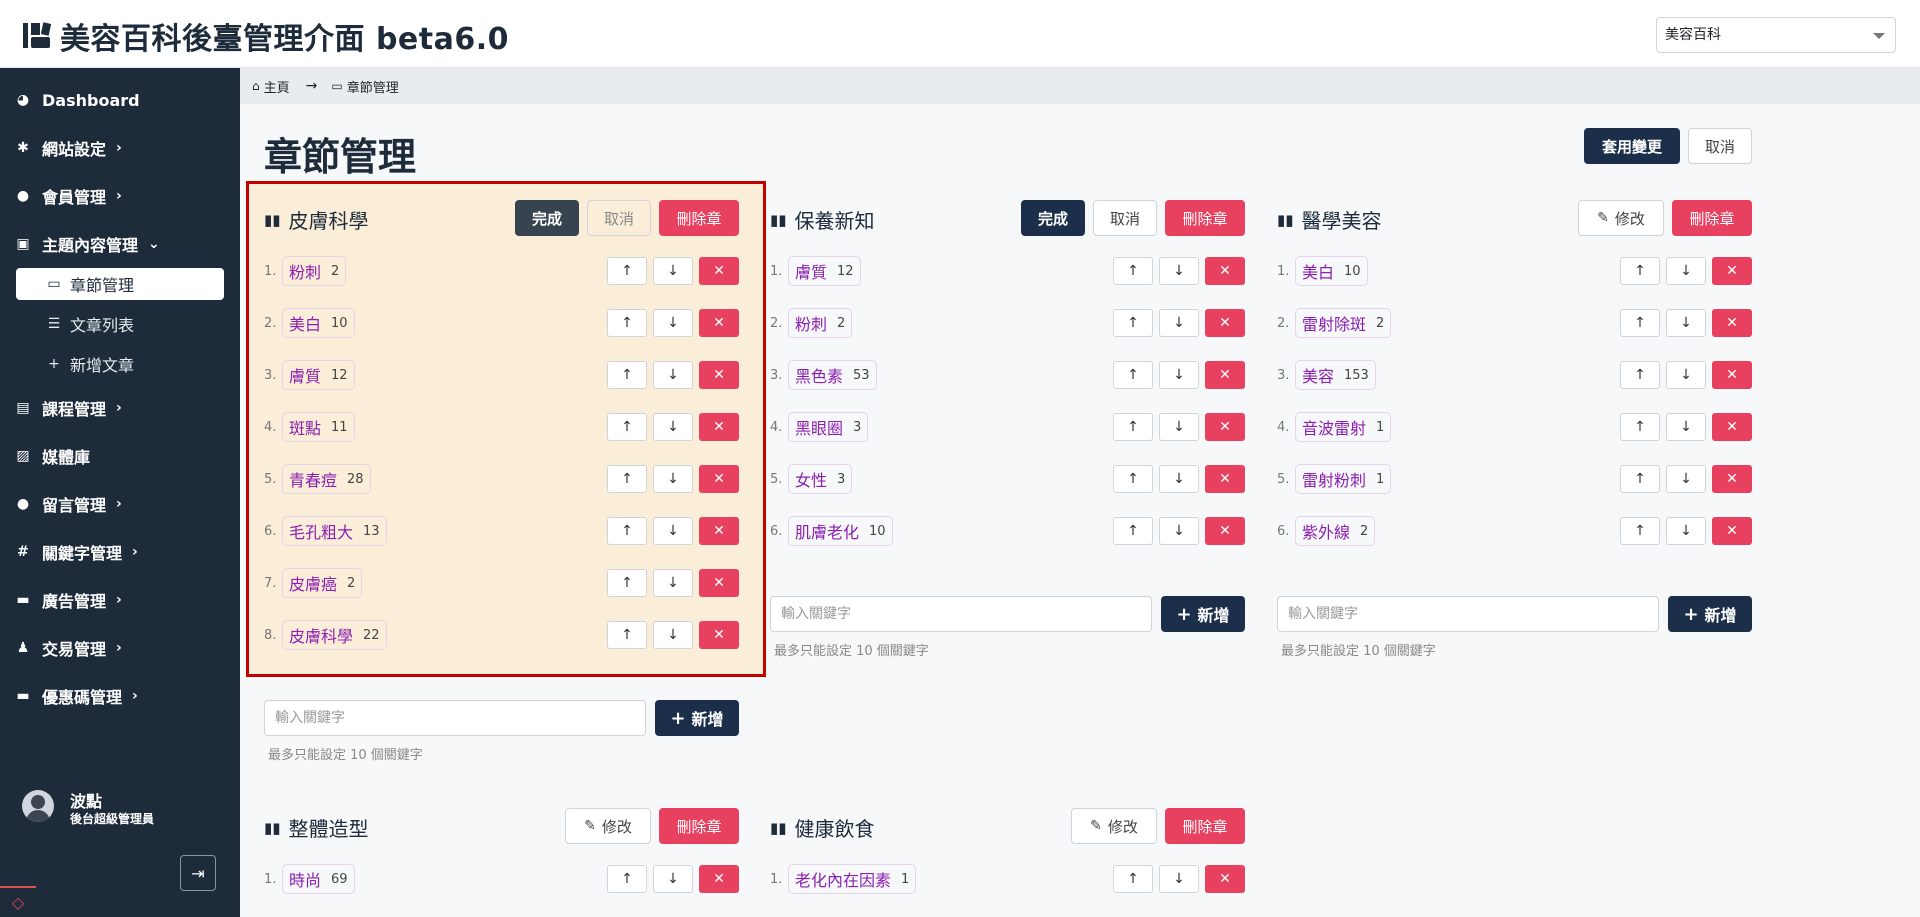 The height and width of the screenshot is (917, 1920). Describe the element at coordinates (68, 648) in the screenshot. I see `sidebar-item-transactions: ♟ 交易管理 ›` at that location.